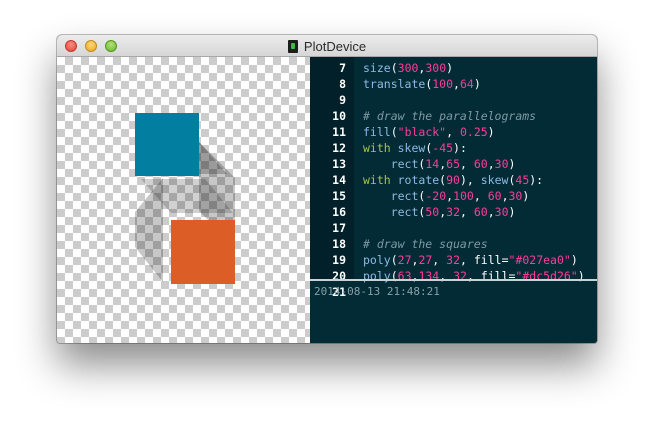 This screenshot has width=654, height=422. I want to click on code-text: rect(50,32, 60,30), so click(439, 212).